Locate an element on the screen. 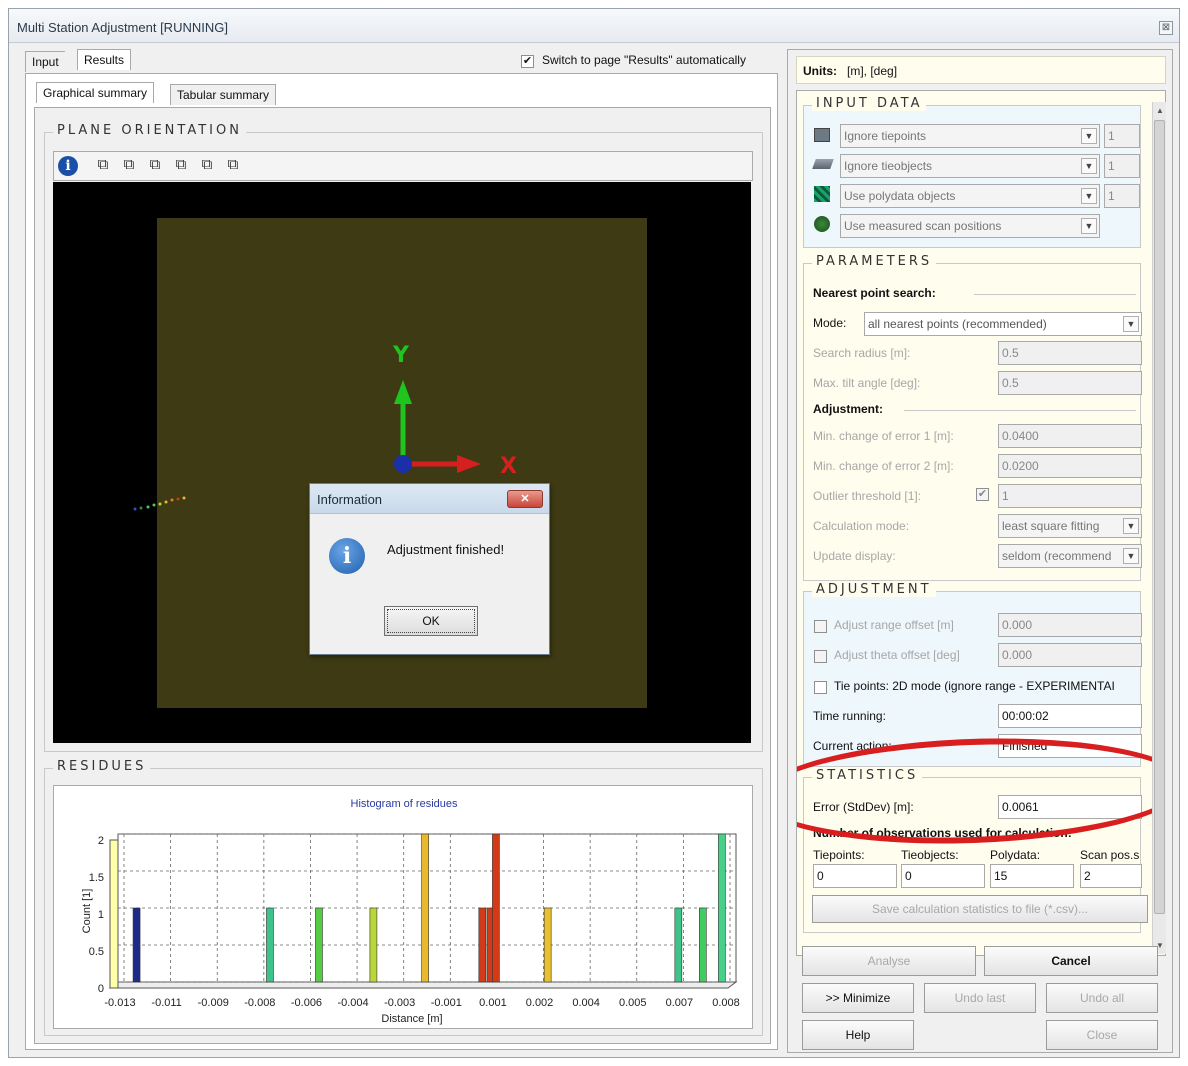  scan-positions-stat-field: 2 is located at coordinates (1111, 876).